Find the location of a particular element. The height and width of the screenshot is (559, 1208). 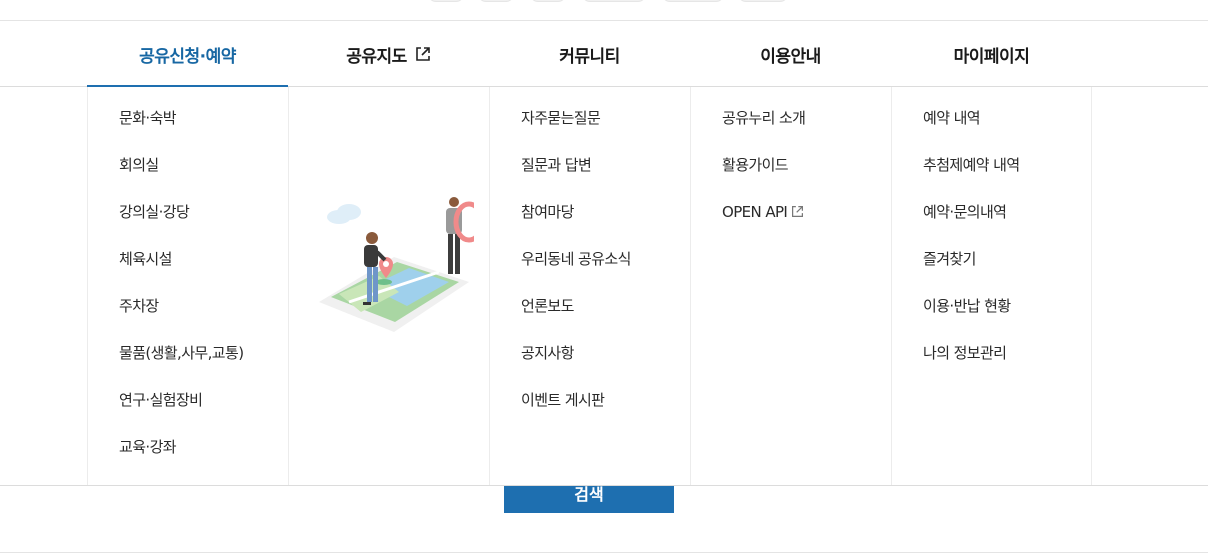

menu-item-participation: 참여마당 is located at coordinates (590, 224).